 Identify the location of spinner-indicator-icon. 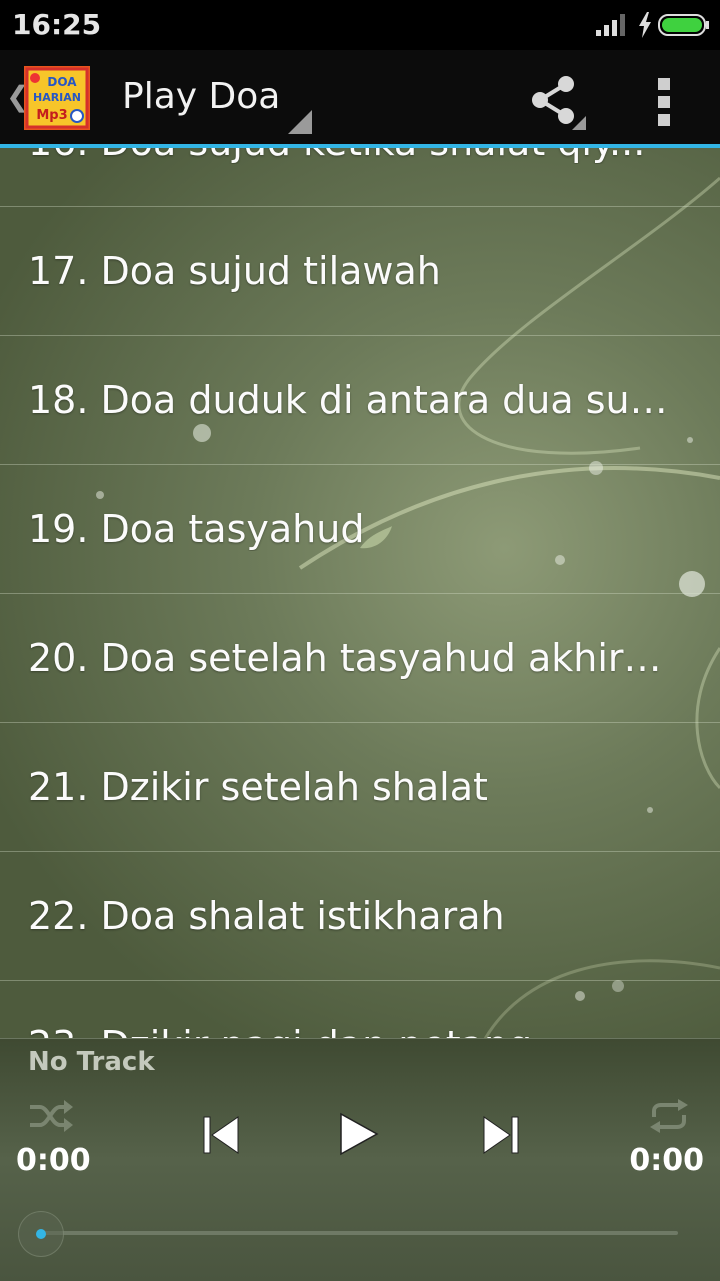
(300, 122).